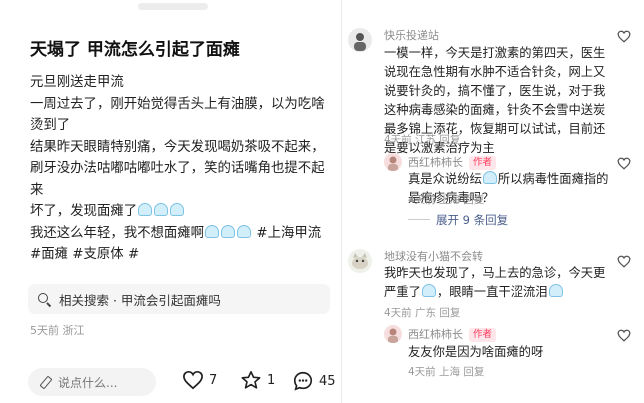  I want to click on post-meta: 5天前 浙江, so click(57, 330).